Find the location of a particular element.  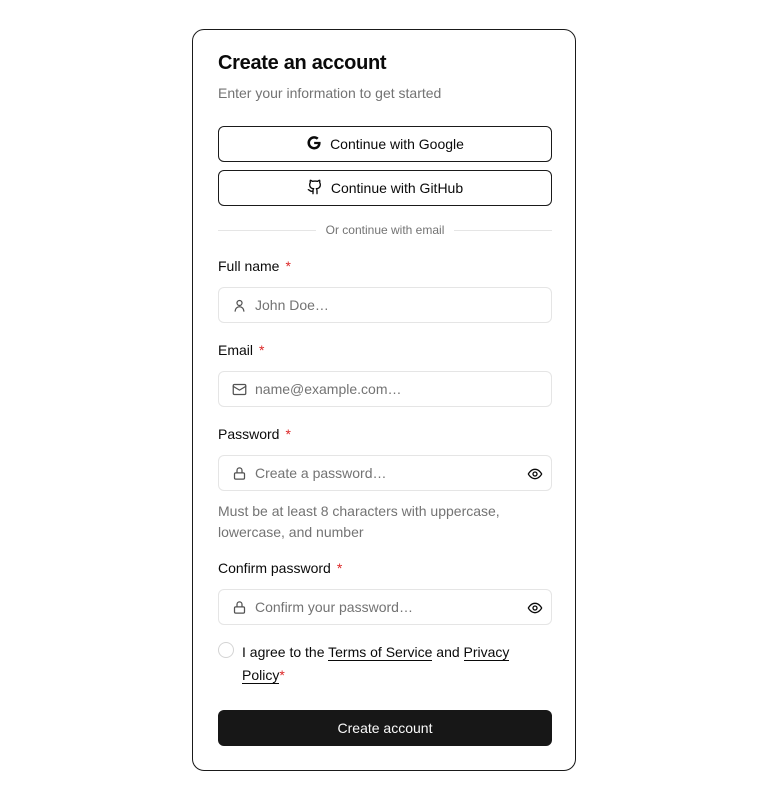

confirm-password-input is located at coordinates (380, 607).